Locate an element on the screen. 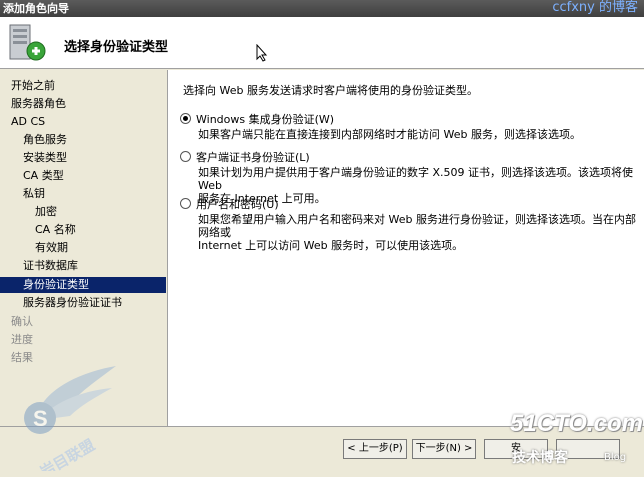 The width and height of the screenshot is (644, 477). option-desc-windows-integrated: 如果客户端只能在直接连接到内部网络时才能访问 Web 服务，则选择该选项。 is located at coordinates (389, 134).